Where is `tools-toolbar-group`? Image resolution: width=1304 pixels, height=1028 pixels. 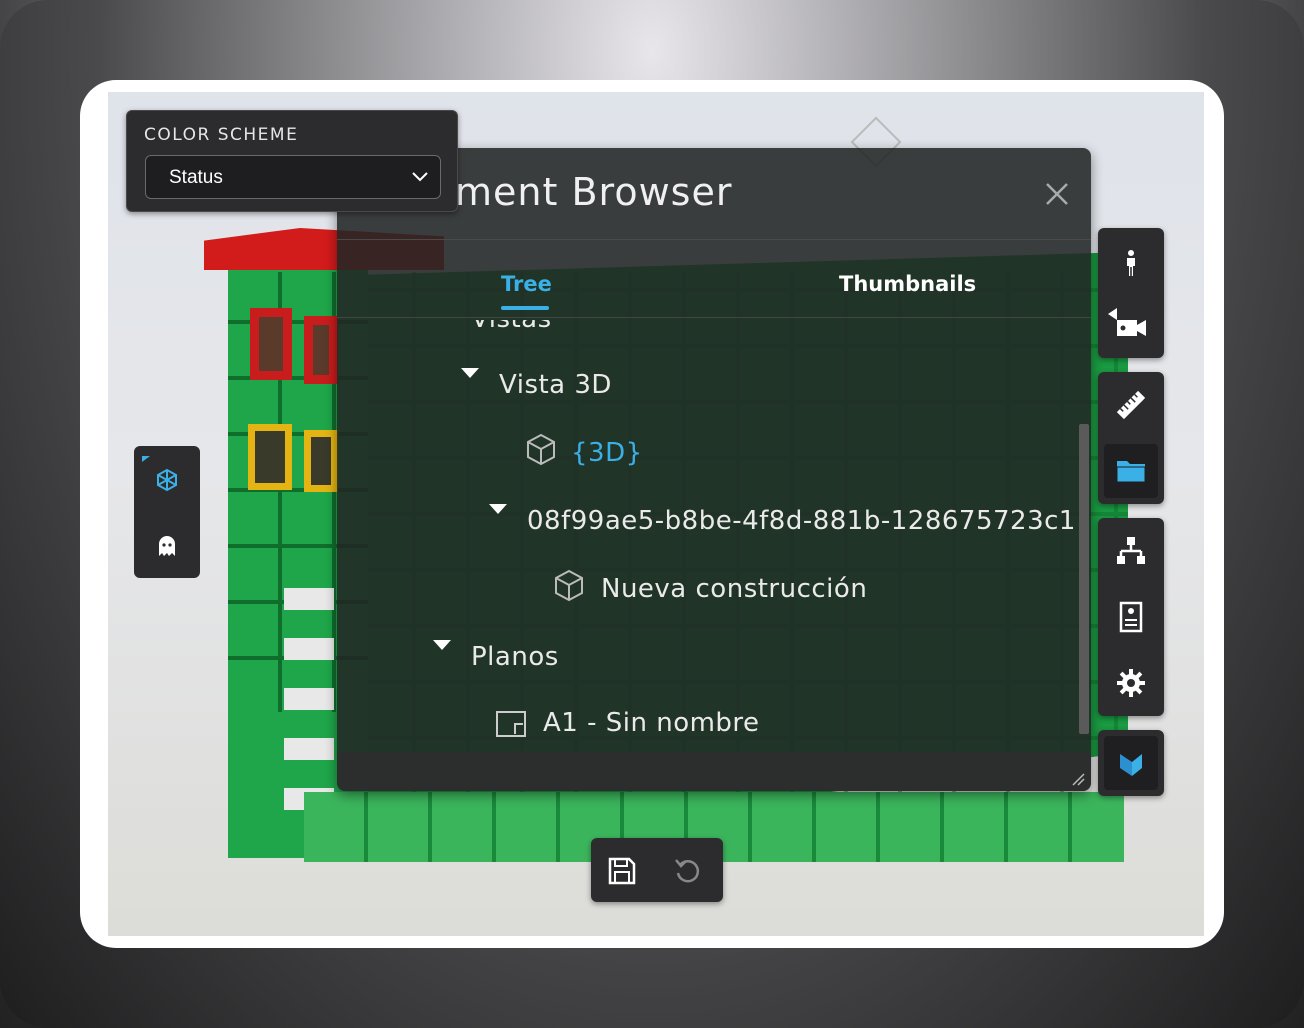
tools-toolbar-group is located at coordinates (1131, 438).